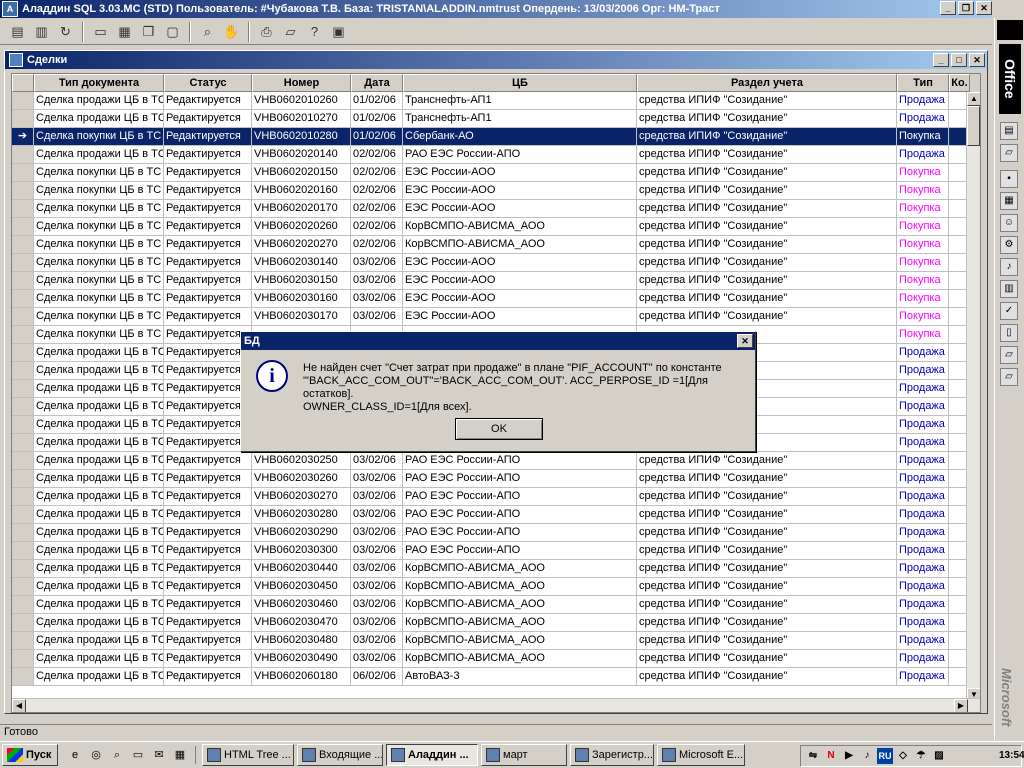 The width and height of the screenshot is (1024, 768). What do you see at coordinates (301, 118) in the screenshot?
I see `cell-number: VHB0602010270` at bounding box center [301, 118].